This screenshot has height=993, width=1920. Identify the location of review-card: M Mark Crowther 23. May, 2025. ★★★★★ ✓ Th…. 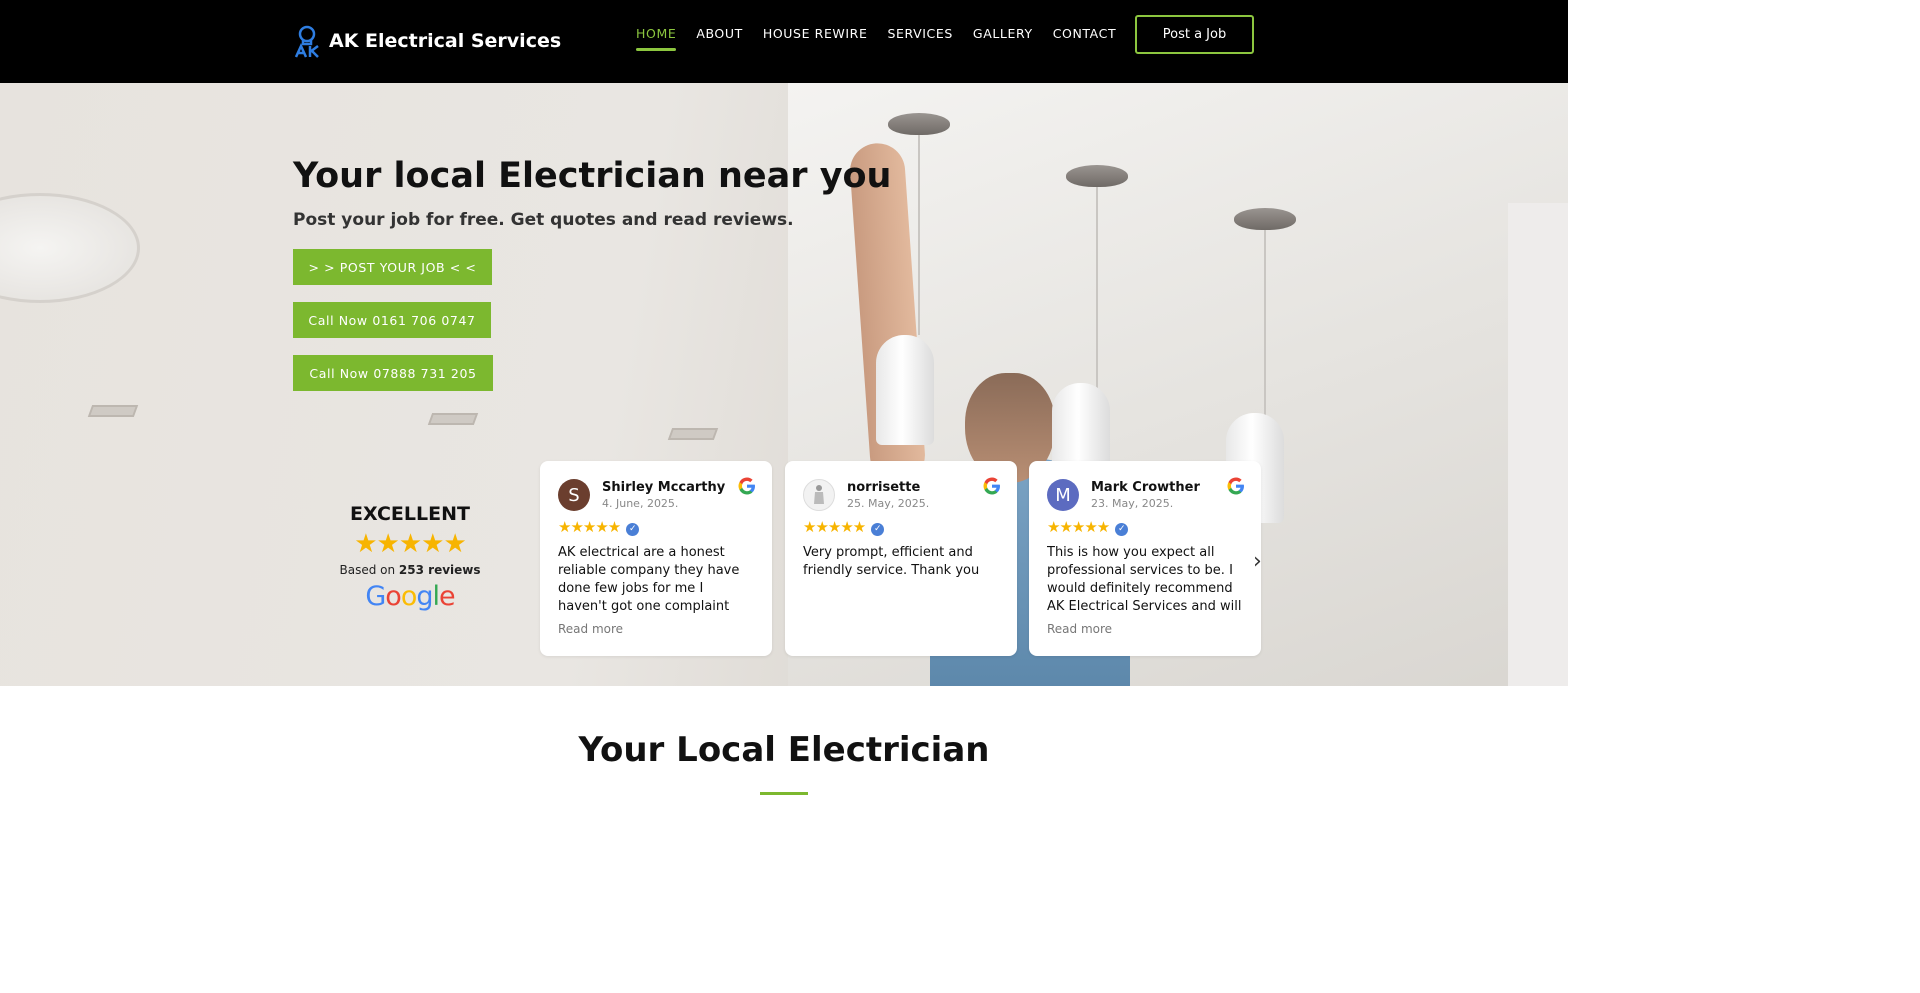
(1145, 558).